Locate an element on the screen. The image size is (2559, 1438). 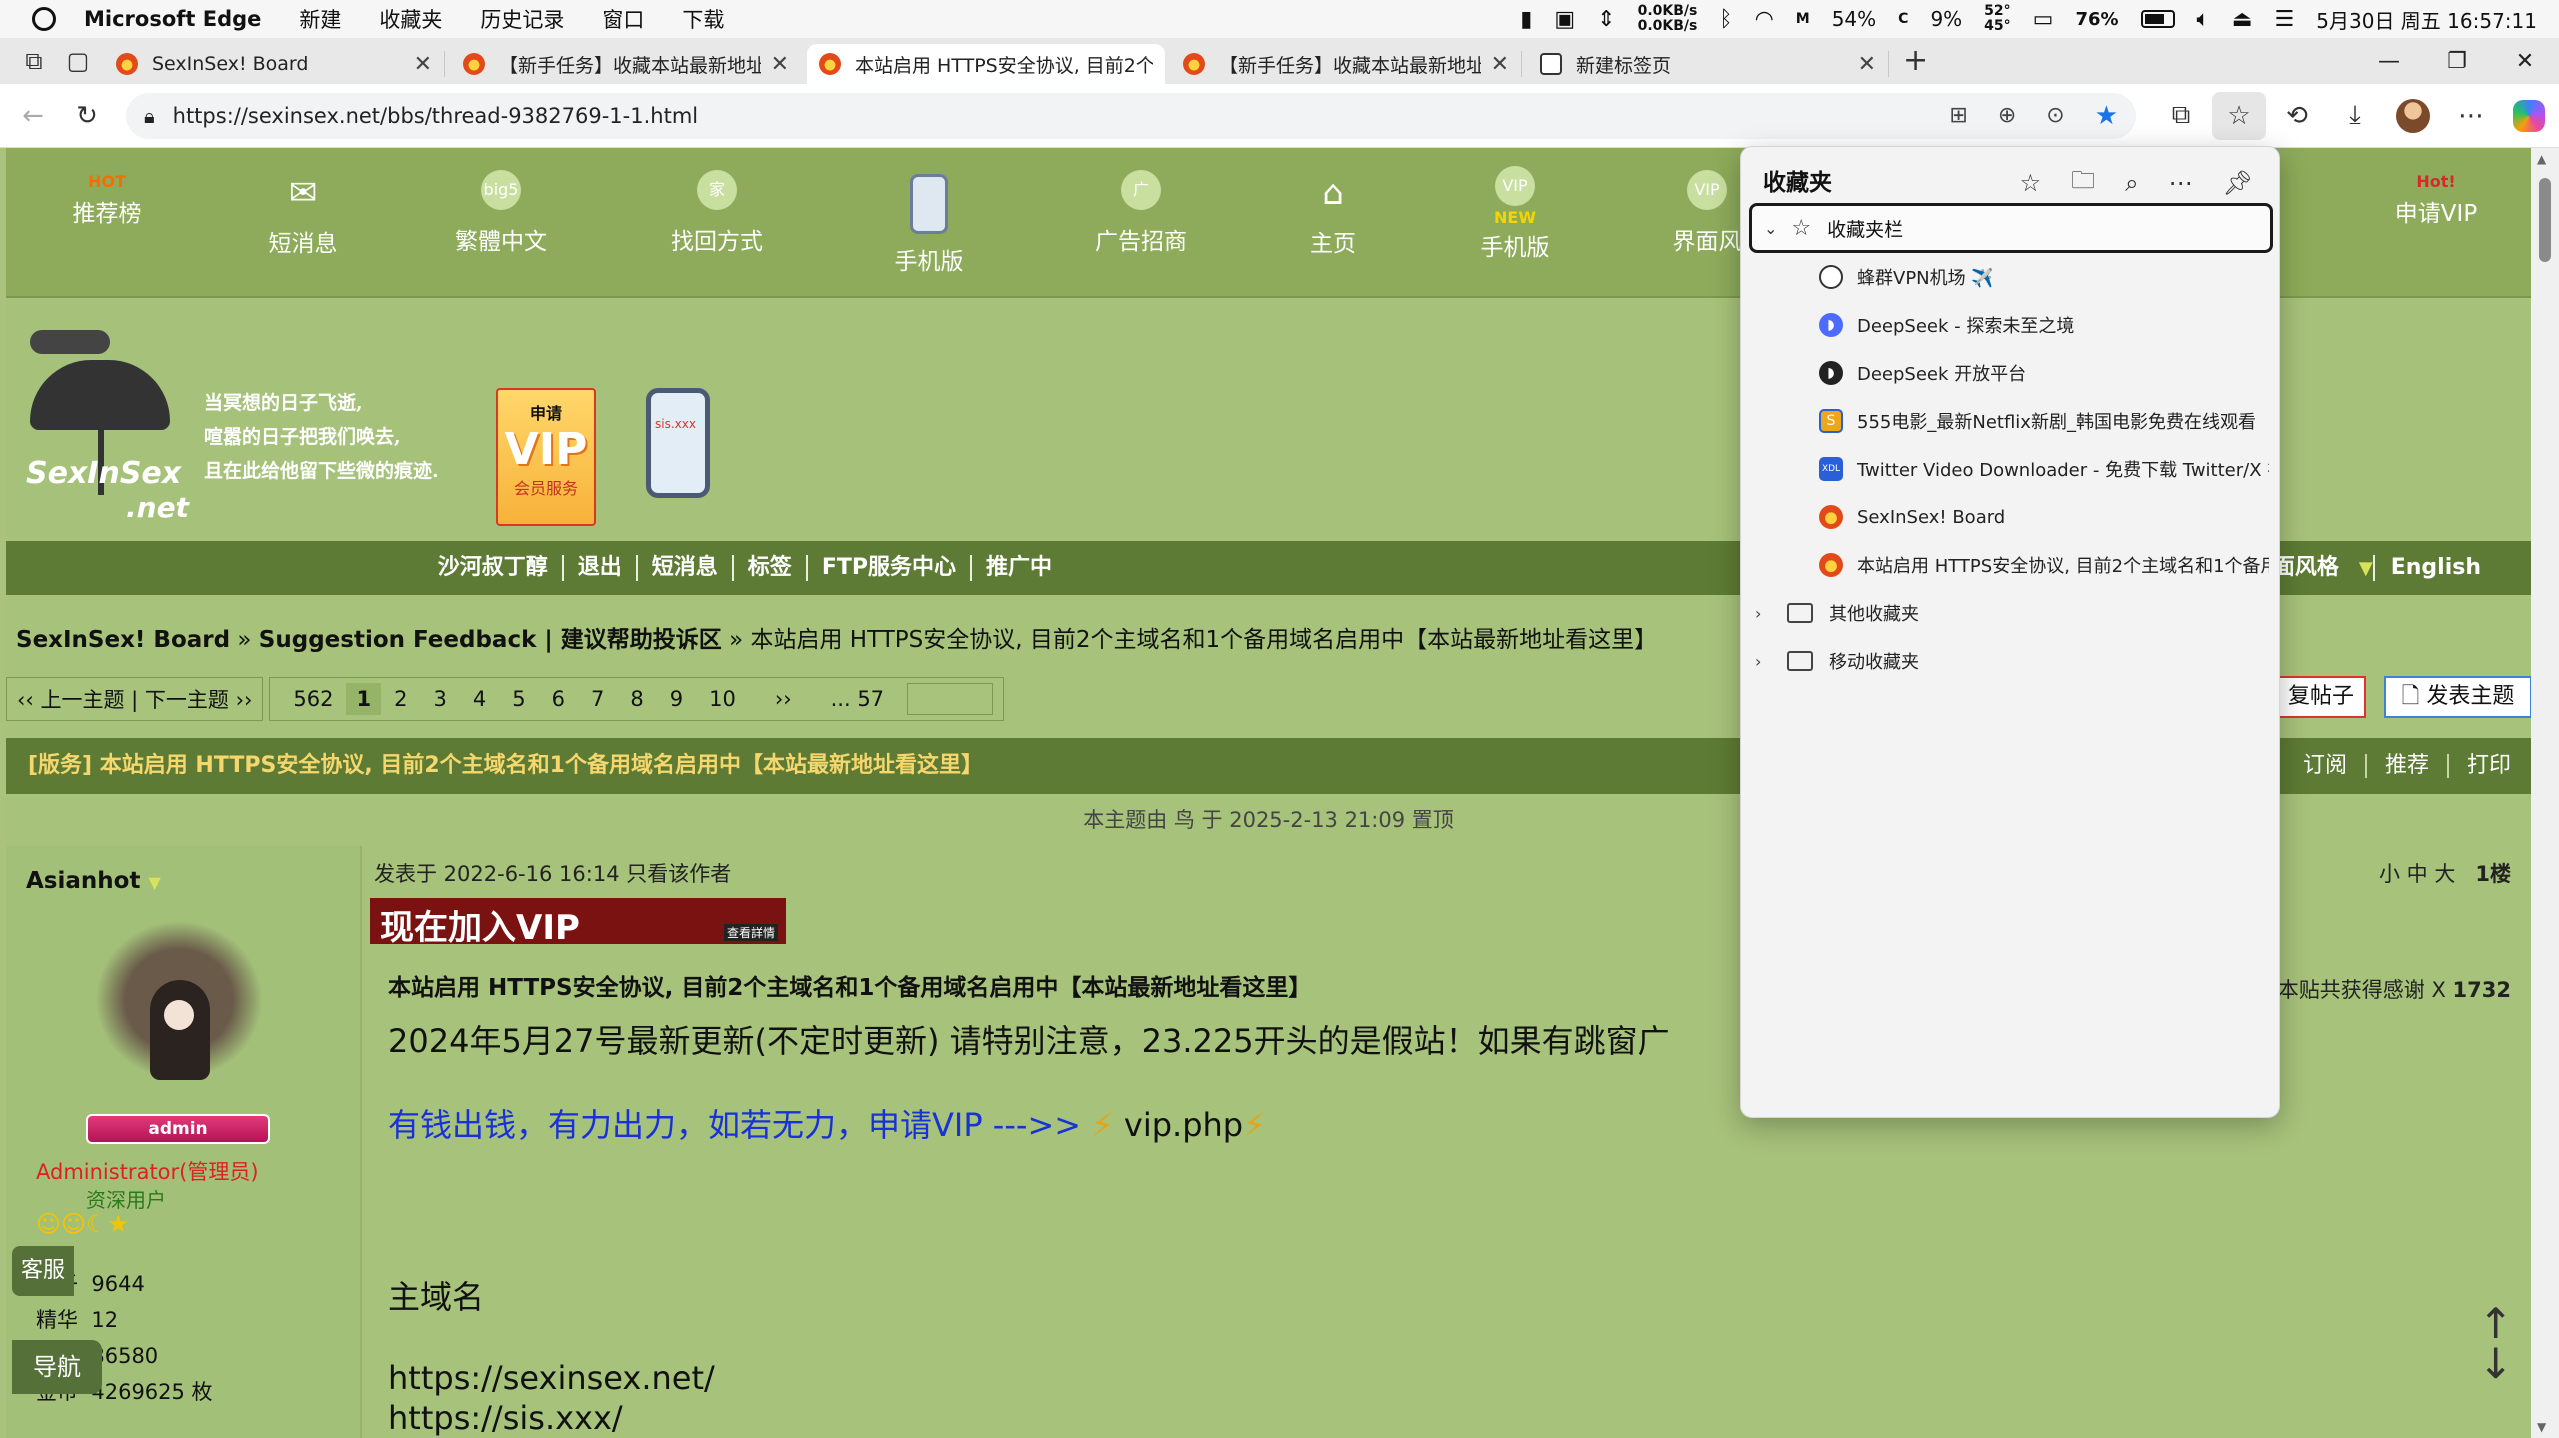
page-next: ›› is located at coordinates (783, 699).